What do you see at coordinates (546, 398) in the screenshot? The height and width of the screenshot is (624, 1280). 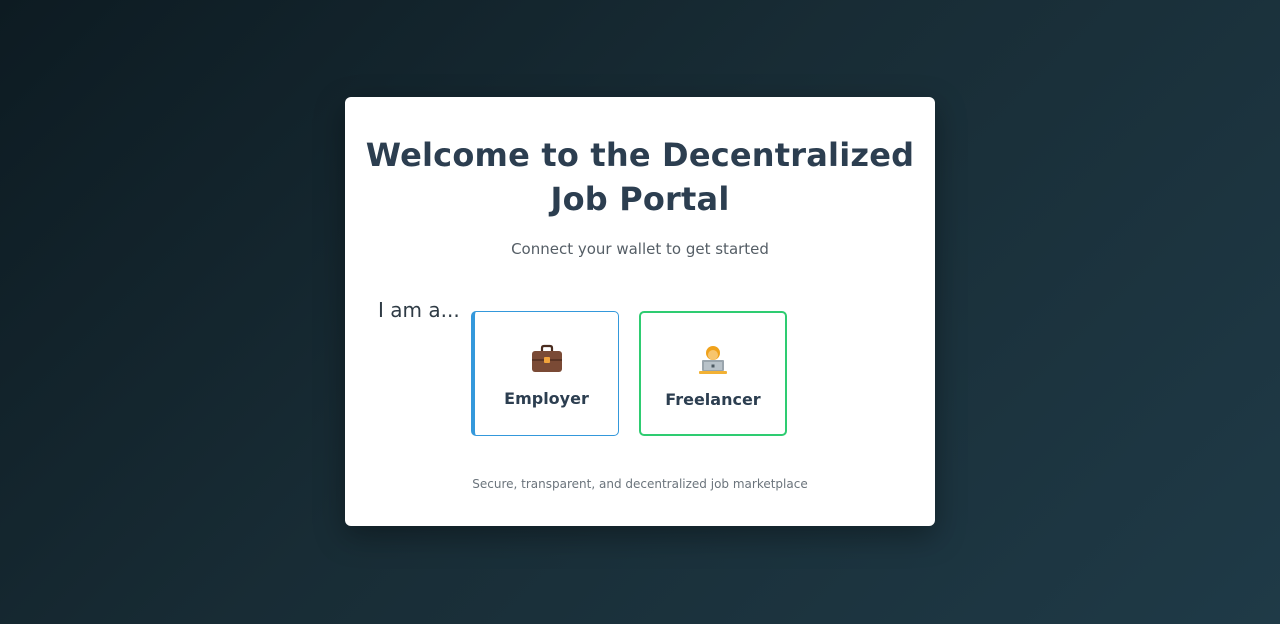 I see `employer-label: Employer` at bounding box center [546, 398].